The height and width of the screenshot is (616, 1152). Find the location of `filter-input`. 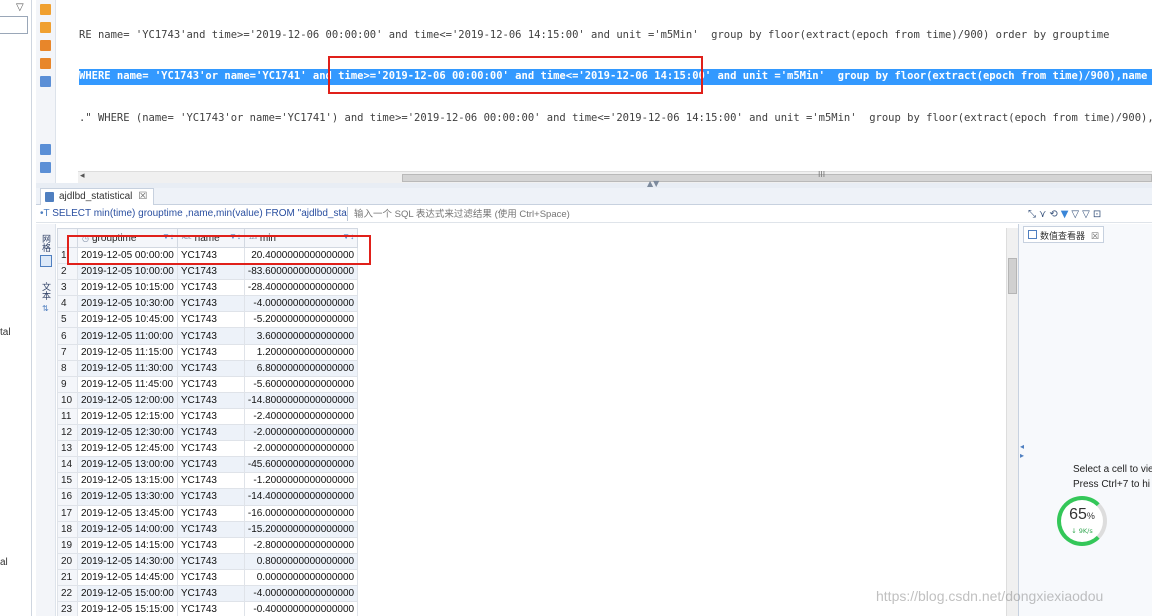

filter-input is located at coordinates (687, 214).